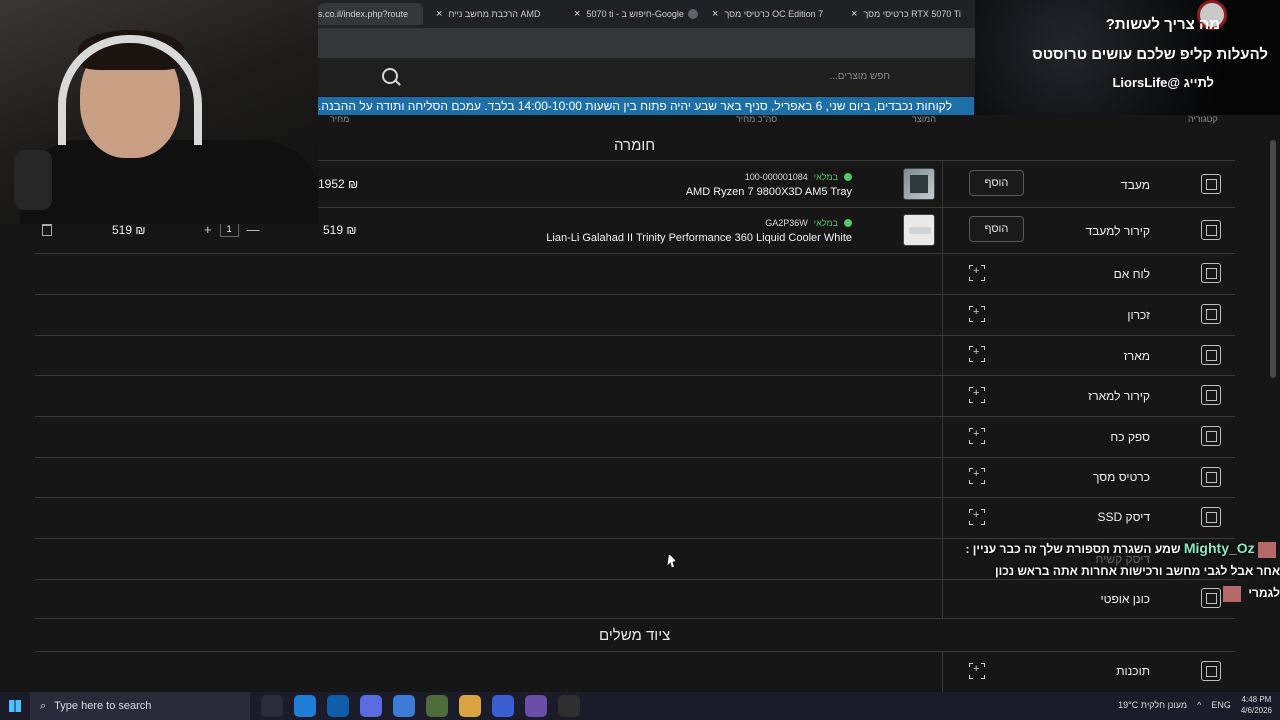 This screenshot has height=720, width=1280. Describe the element at coordinates (1195, 705) in the screenshot. I see `system-tray: 19°C מעונן חלקית ^ ENG 4:48 PM 4/6/2026` at that location.